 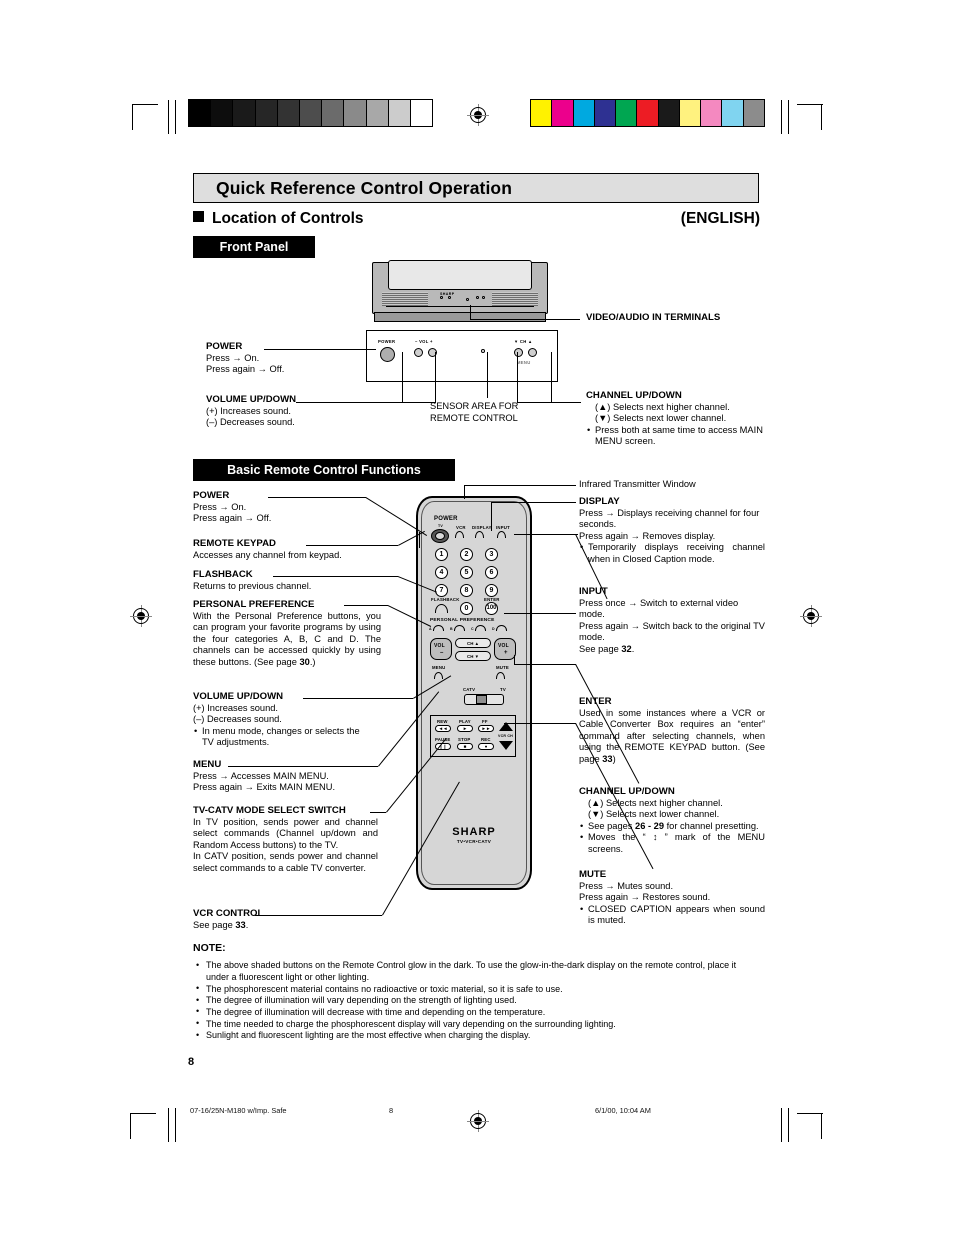 What do you see at coordinates (505, 649) in the screenshot?
I see `remote-volume-up-button` at bounding box center [505, 649].